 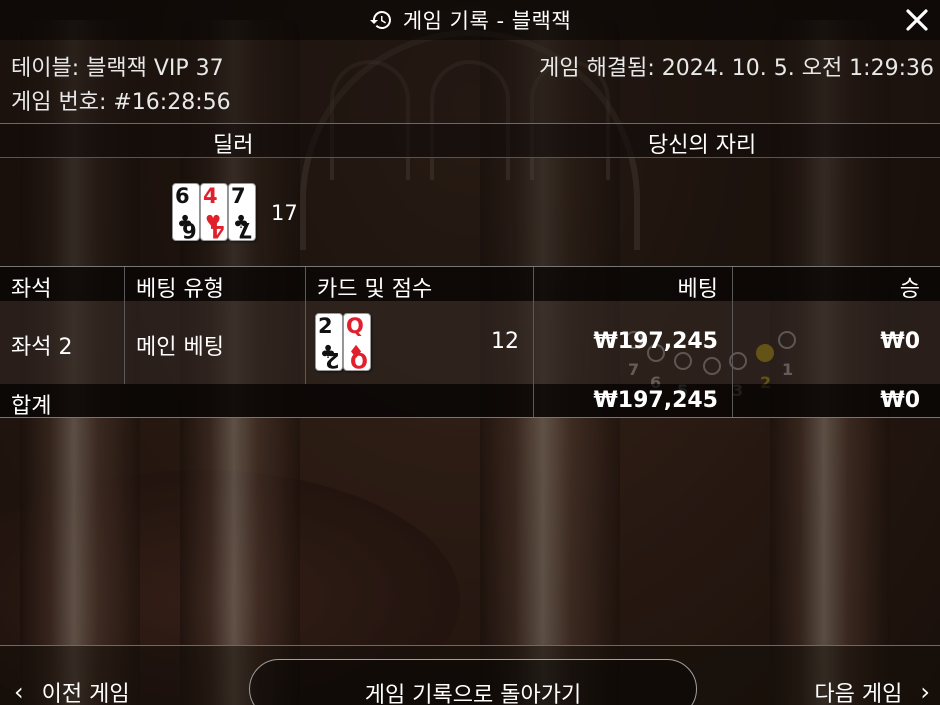 I want to click on dealer-header-row: 딜러 당신의 자리, so click(x=470, y=140).